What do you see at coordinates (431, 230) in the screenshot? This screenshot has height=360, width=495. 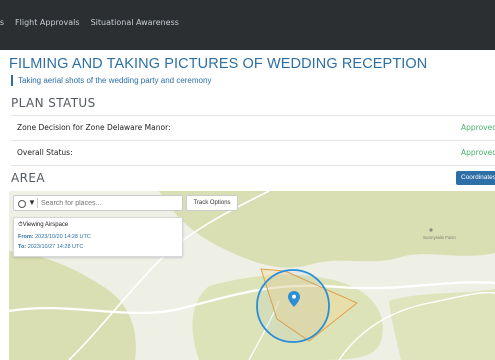 I see `poi-dot` at bounding box center [431, 230].